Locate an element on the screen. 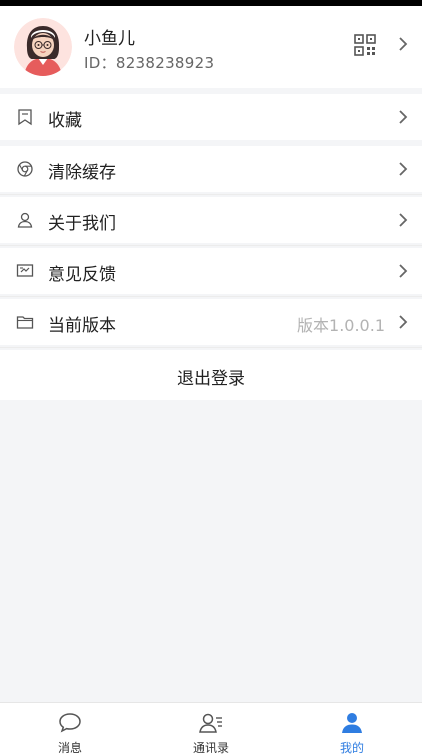  menu-label: 意见反馈 is located at coordinates (82, 275).